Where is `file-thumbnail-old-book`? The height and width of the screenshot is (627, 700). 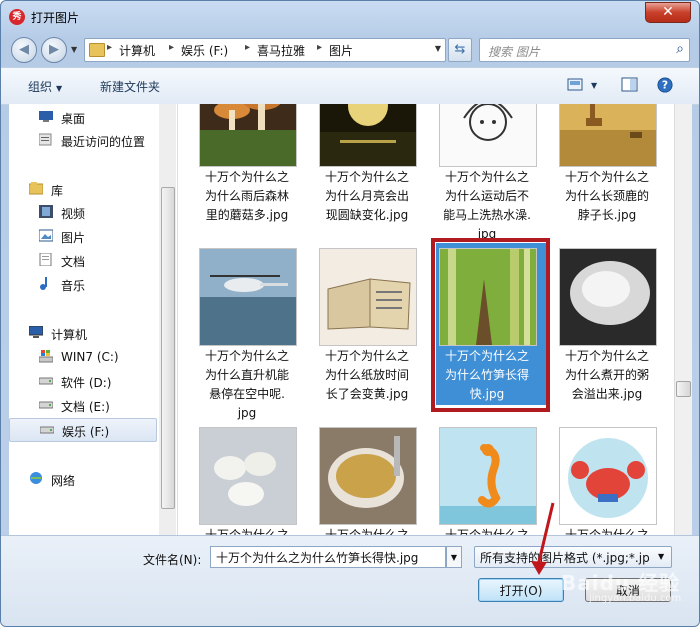 file-thumbnail-old-book is located at coordinates (368, 297).